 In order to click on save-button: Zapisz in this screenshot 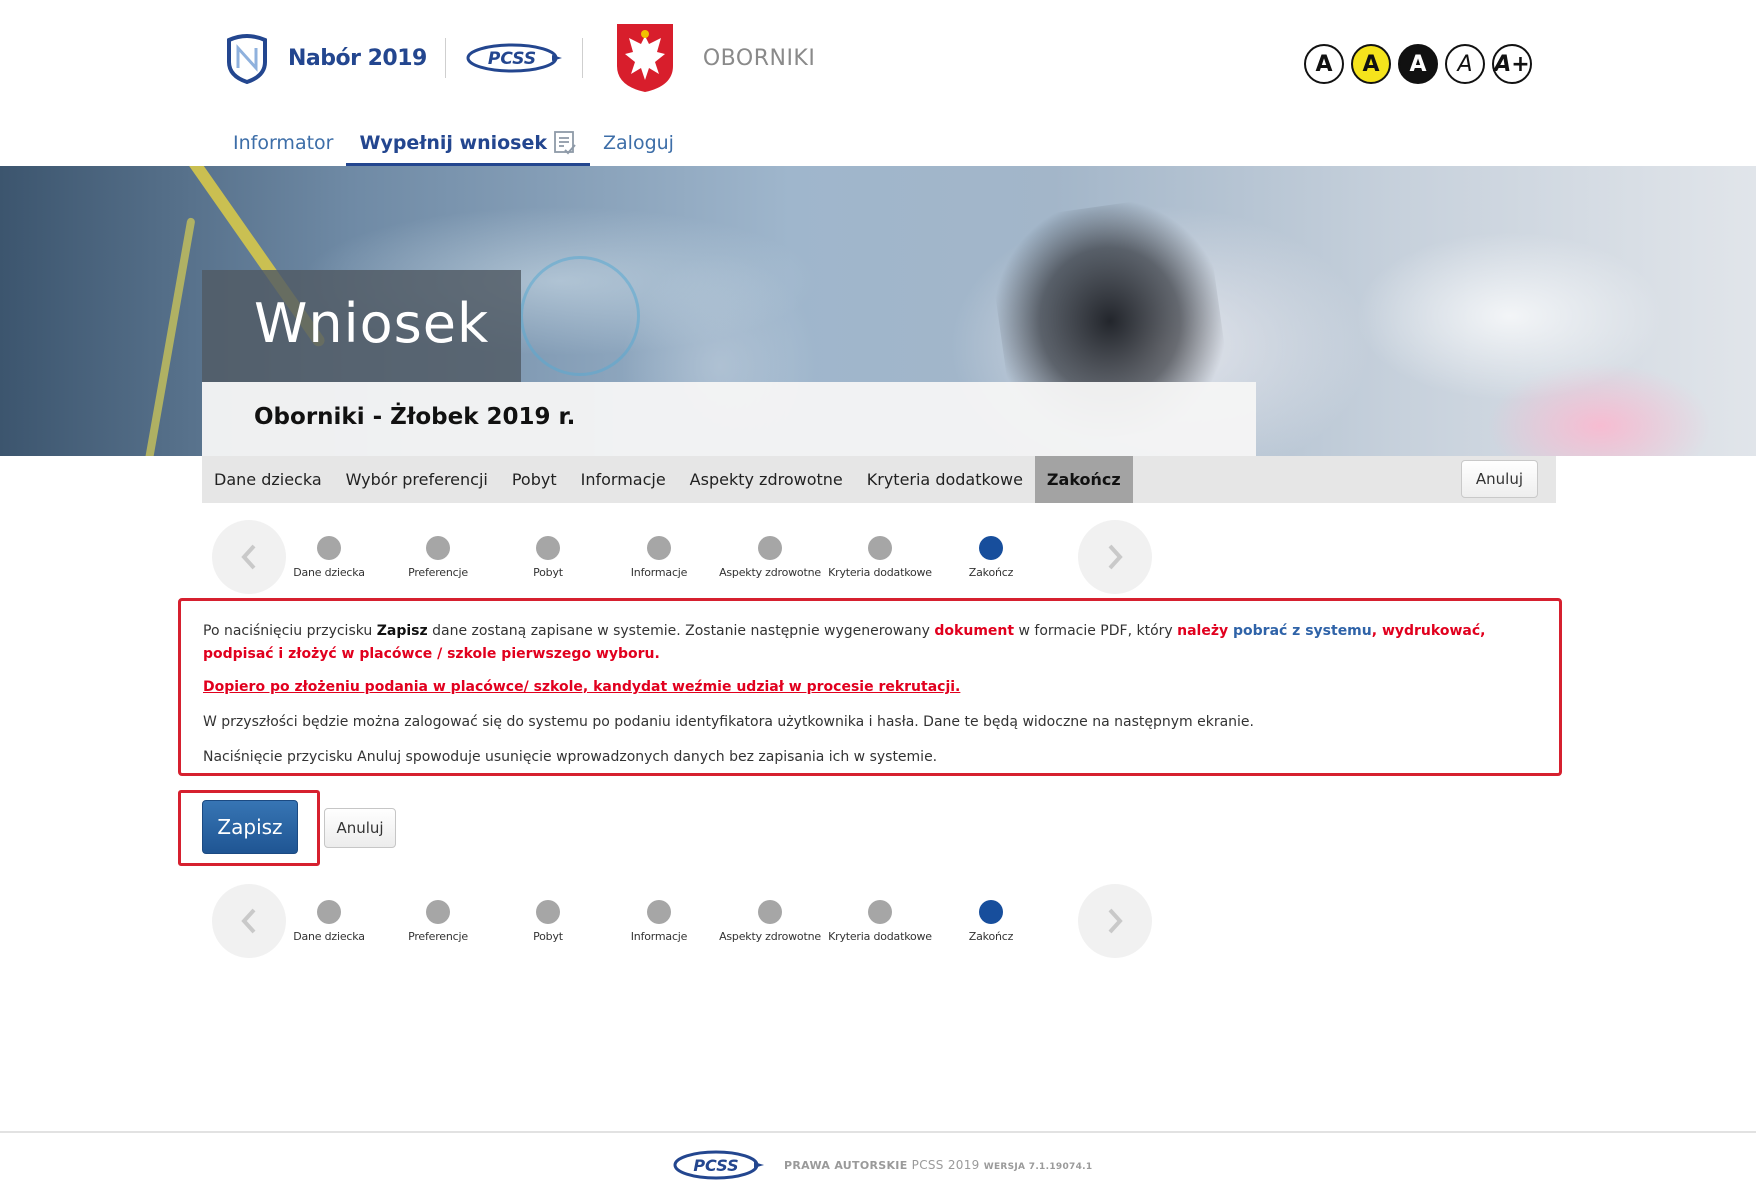, I will do `click(250, 827)`.